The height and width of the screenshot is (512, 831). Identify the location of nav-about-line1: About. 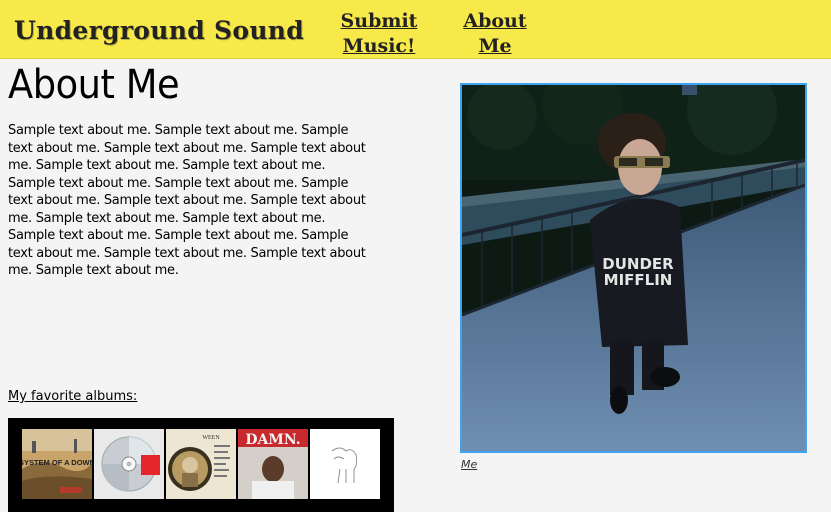
(495, 21).